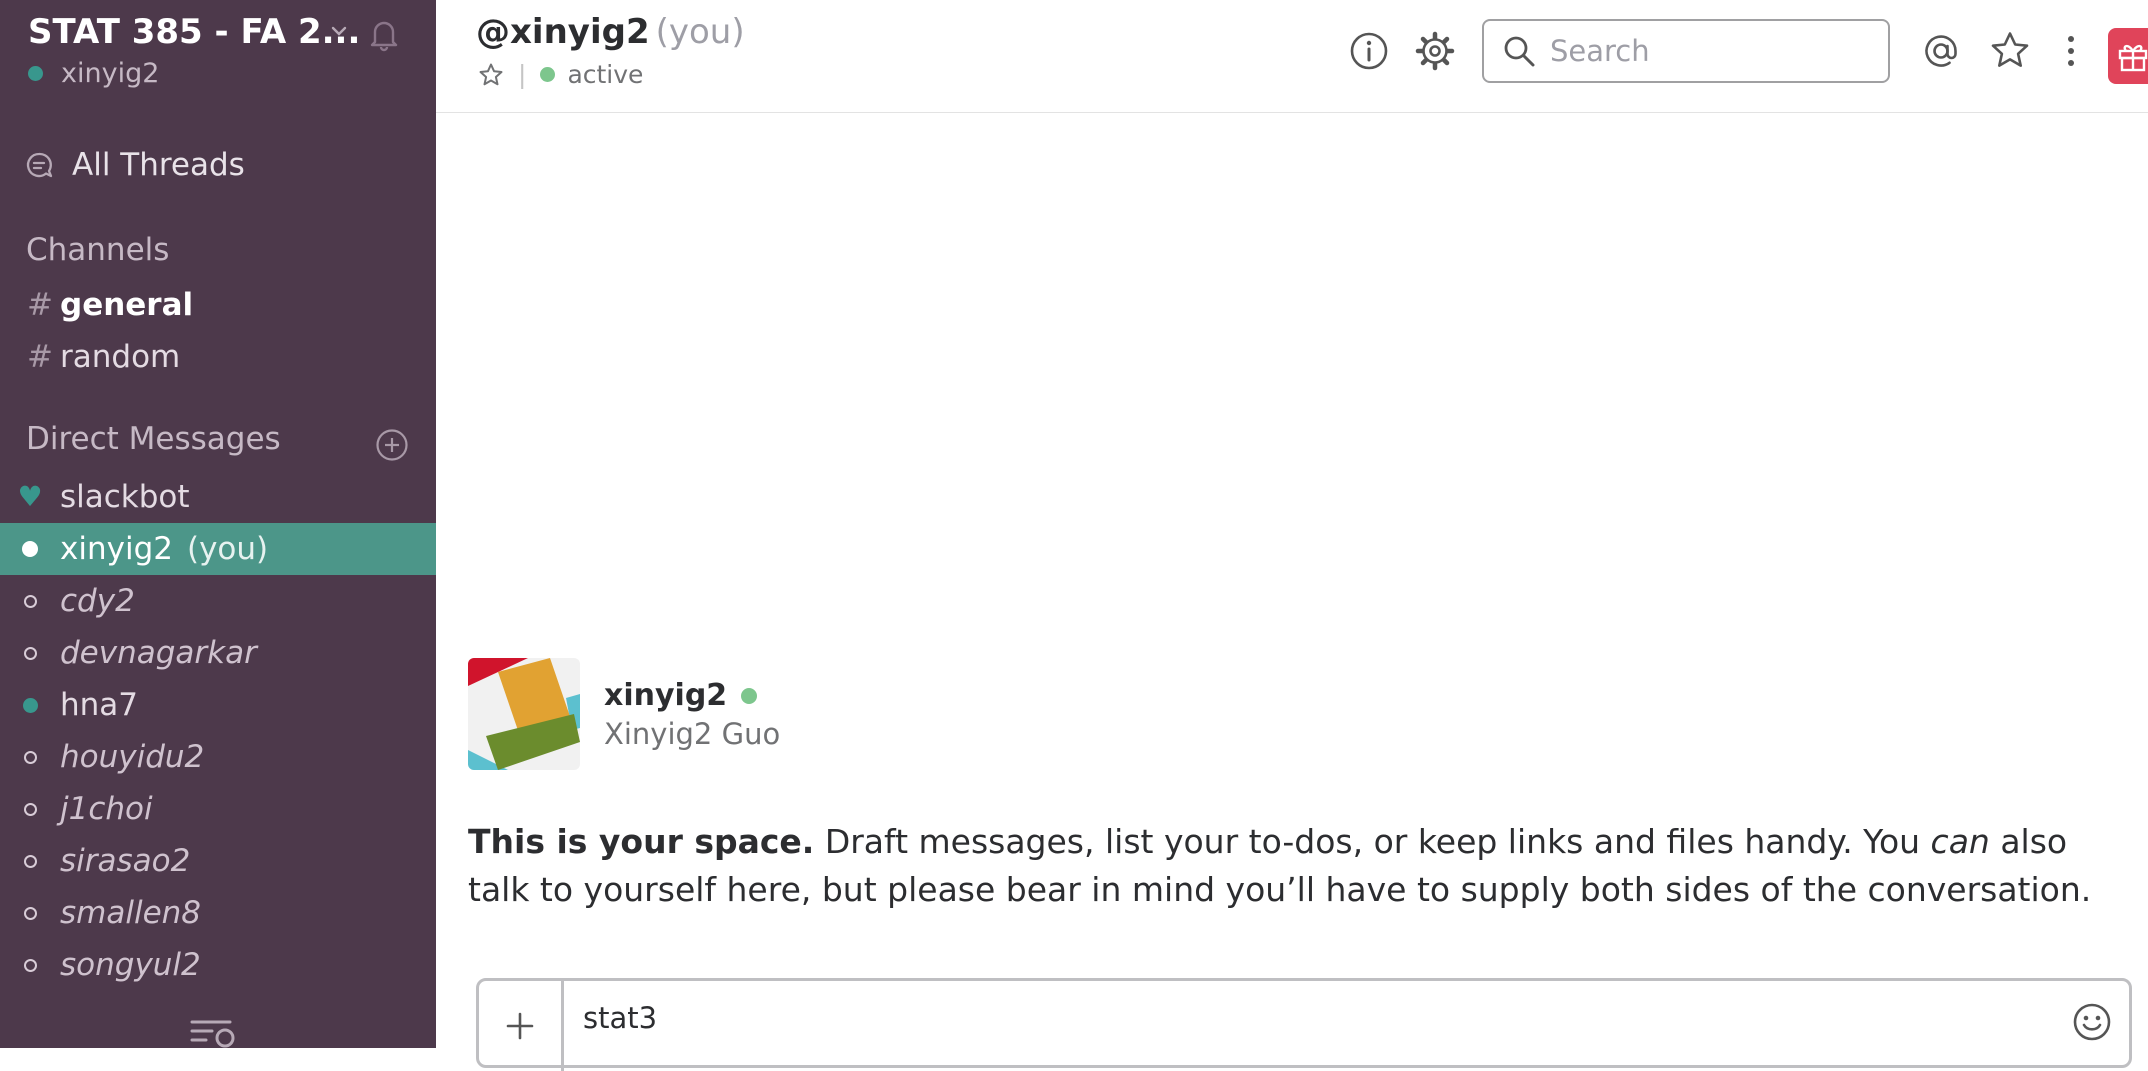  What do you see at coordinates (1304, 1024) in the screenshot?
I see `message-composer: stat3` at bounding box center [1304, 1024].